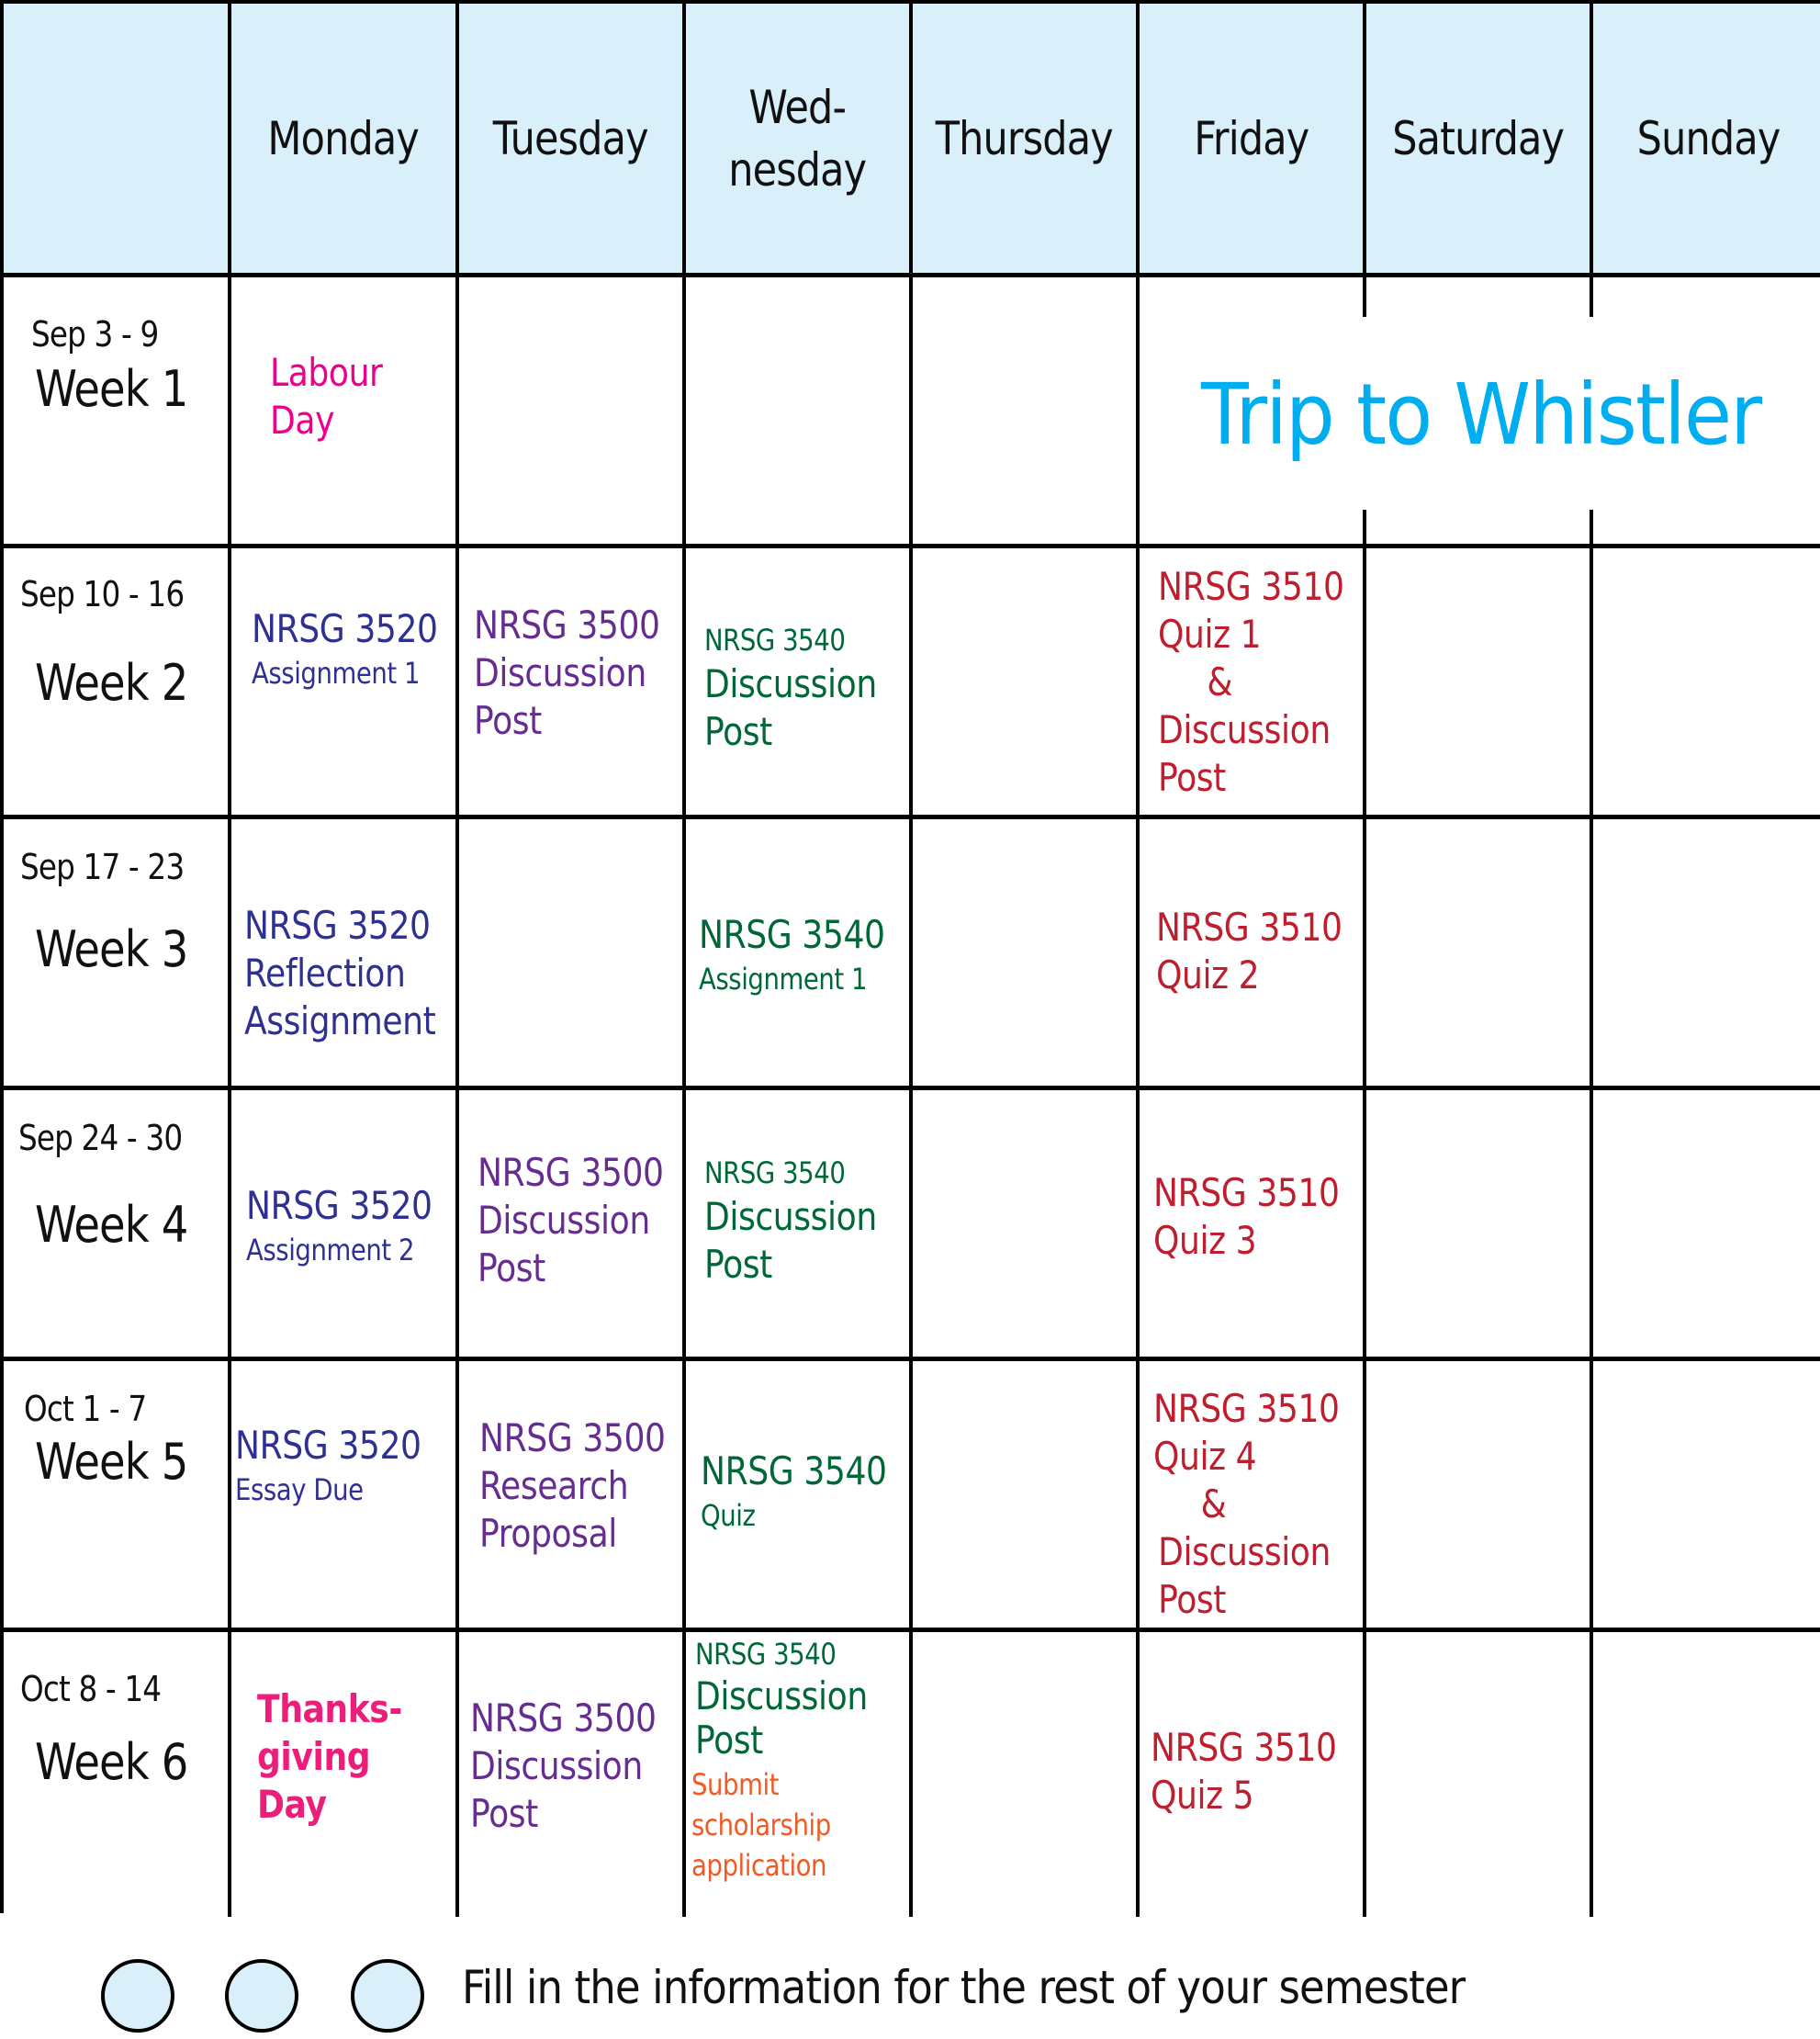 Image resolution: width=1820 pixels, height=2039 pixels. Describe the element at coordinates (1246, 1216) in the screenshot. I see `course-entry-nrsg-3510: NRSG 3510 Quiz 3` at that location.